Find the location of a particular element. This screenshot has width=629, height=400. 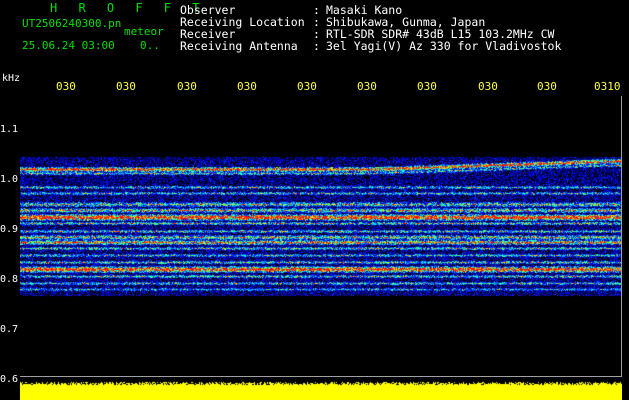

antenna-label: Receiving Antenna is located at coordinates (239, 46).